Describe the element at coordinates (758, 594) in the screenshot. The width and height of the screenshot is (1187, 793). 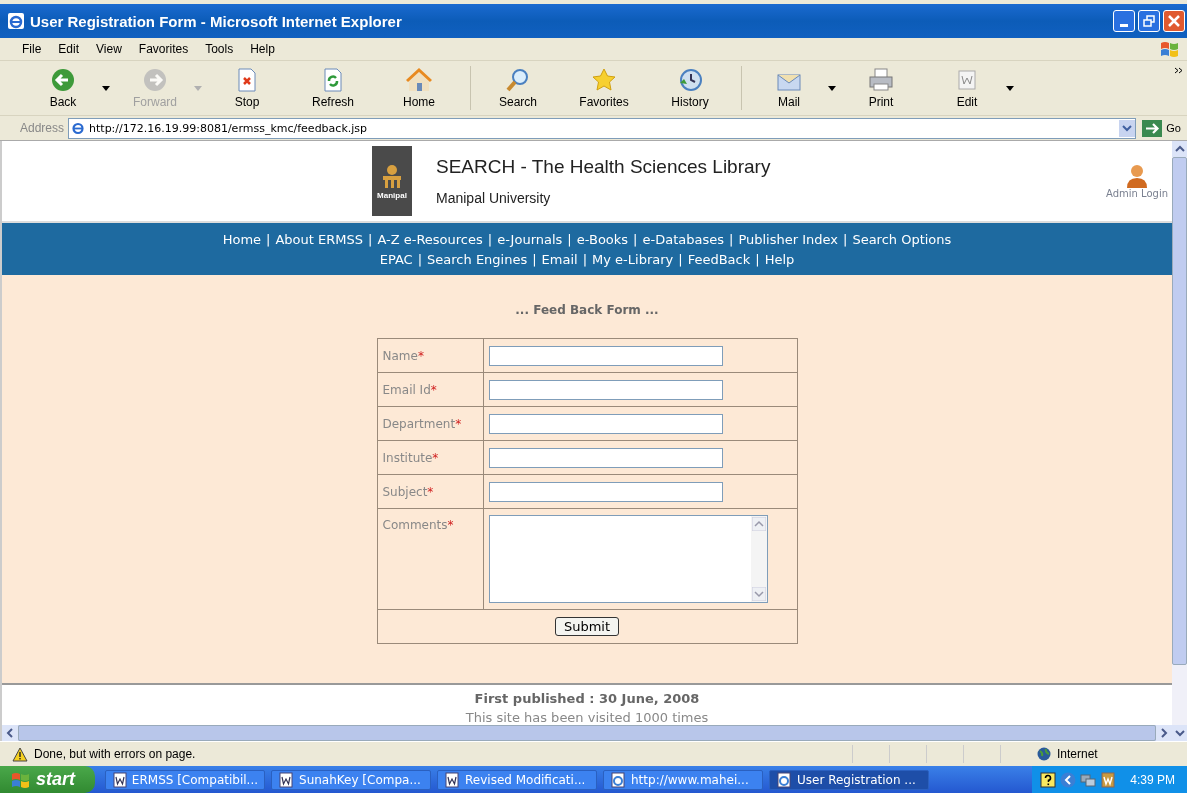
I see `scroll-down-button` at that location.